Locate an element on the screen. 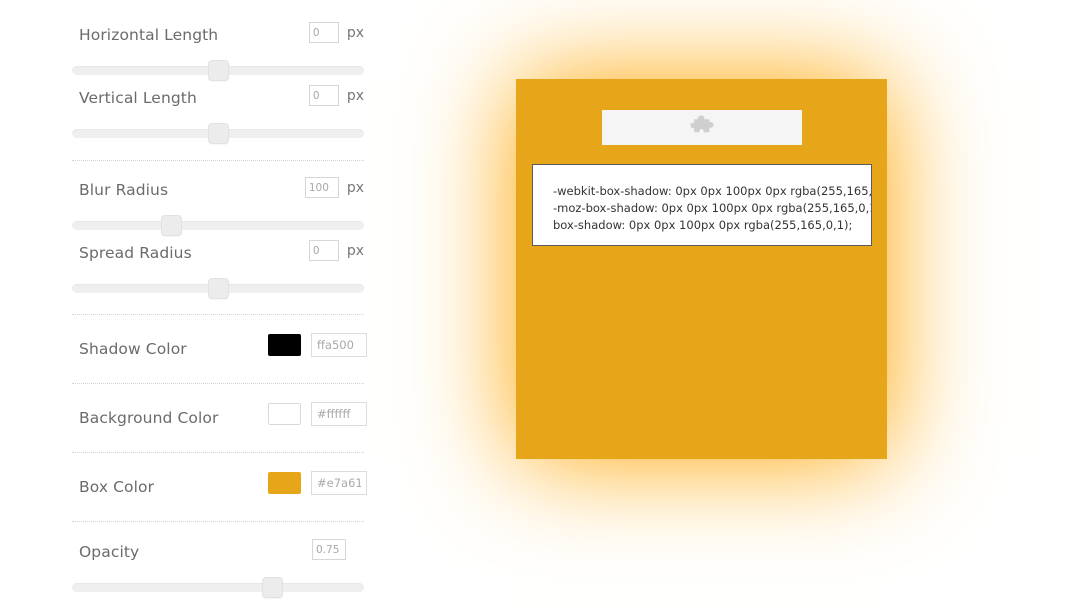 The height and width of the screenshot is (611, 1075). control-background-color: Background Color is located at coordinates (219, 421).